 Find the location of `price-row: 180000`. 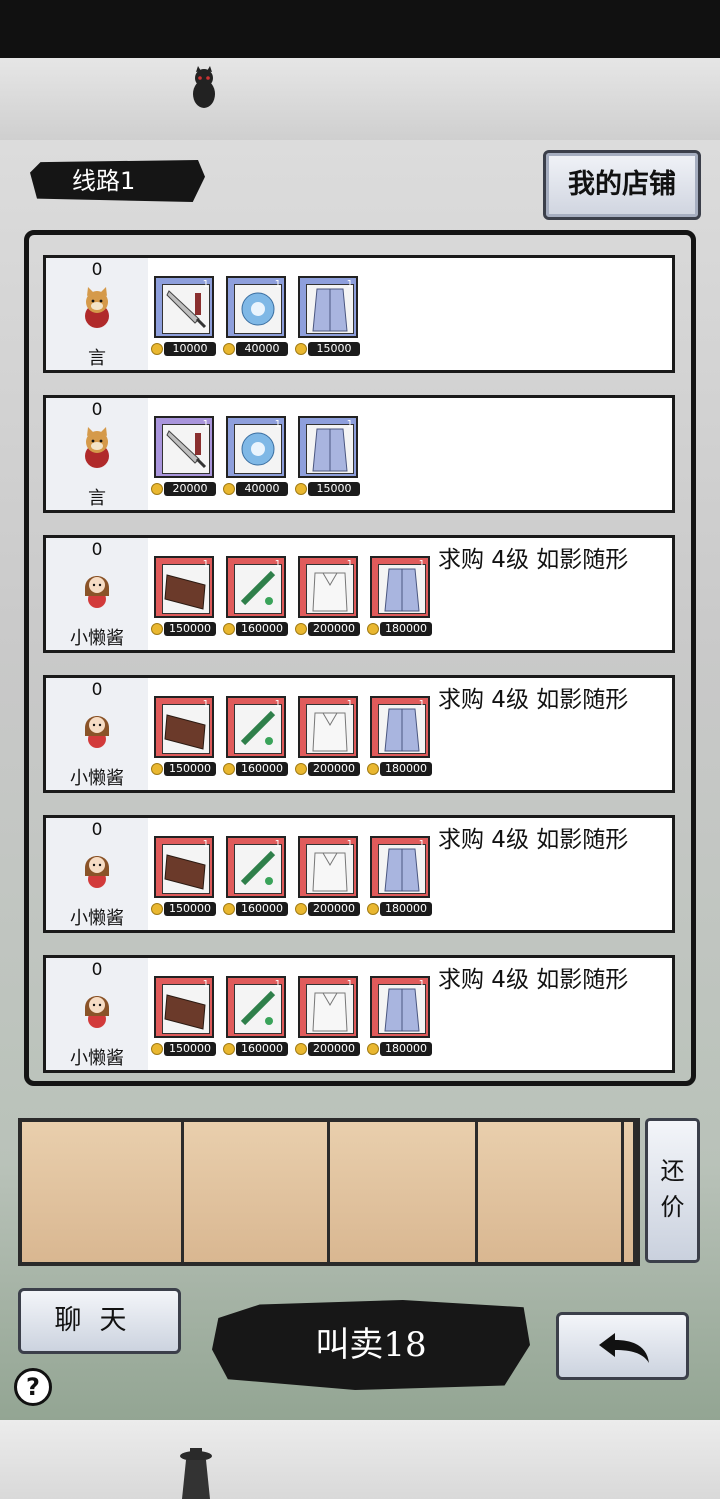

price-row: 180000 is located at coordinates (402, 1049).